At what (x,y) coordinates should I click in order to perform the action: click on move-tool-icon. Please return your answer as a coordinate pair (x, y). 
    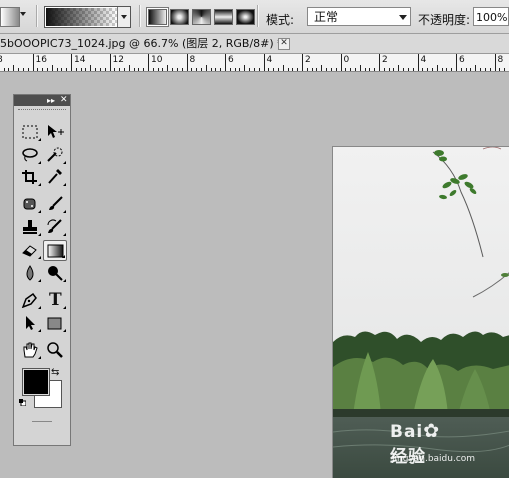
    Looking at the image, I should click on (55, 132).